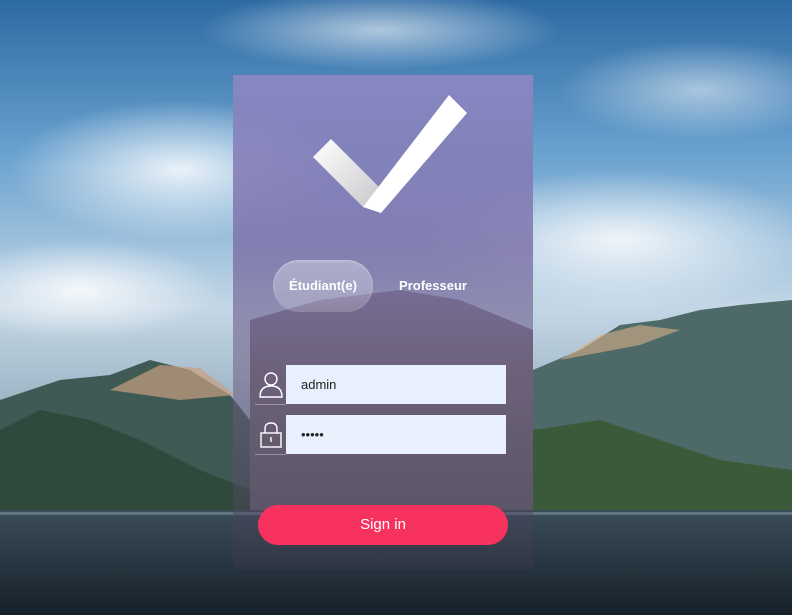 Image resolution: width=792 pixels, height=615 pixels. I want to click on role-tabs: Étudiant(e) Professeur, so click(383, 286).